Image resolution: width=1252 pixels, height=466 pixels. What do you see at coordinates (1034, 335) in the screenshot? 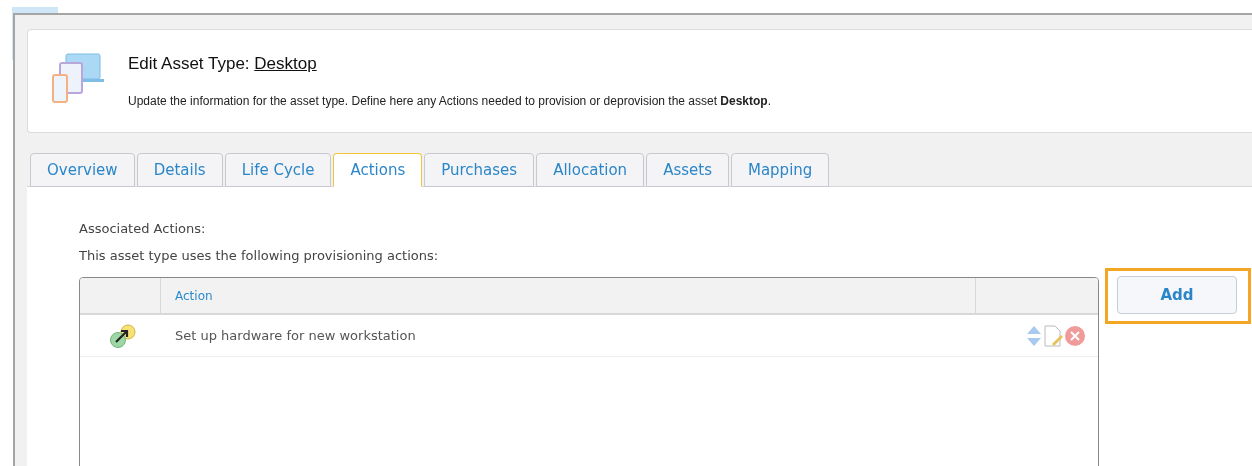
I see `sort-icon` at bounding box center [1034, 335].